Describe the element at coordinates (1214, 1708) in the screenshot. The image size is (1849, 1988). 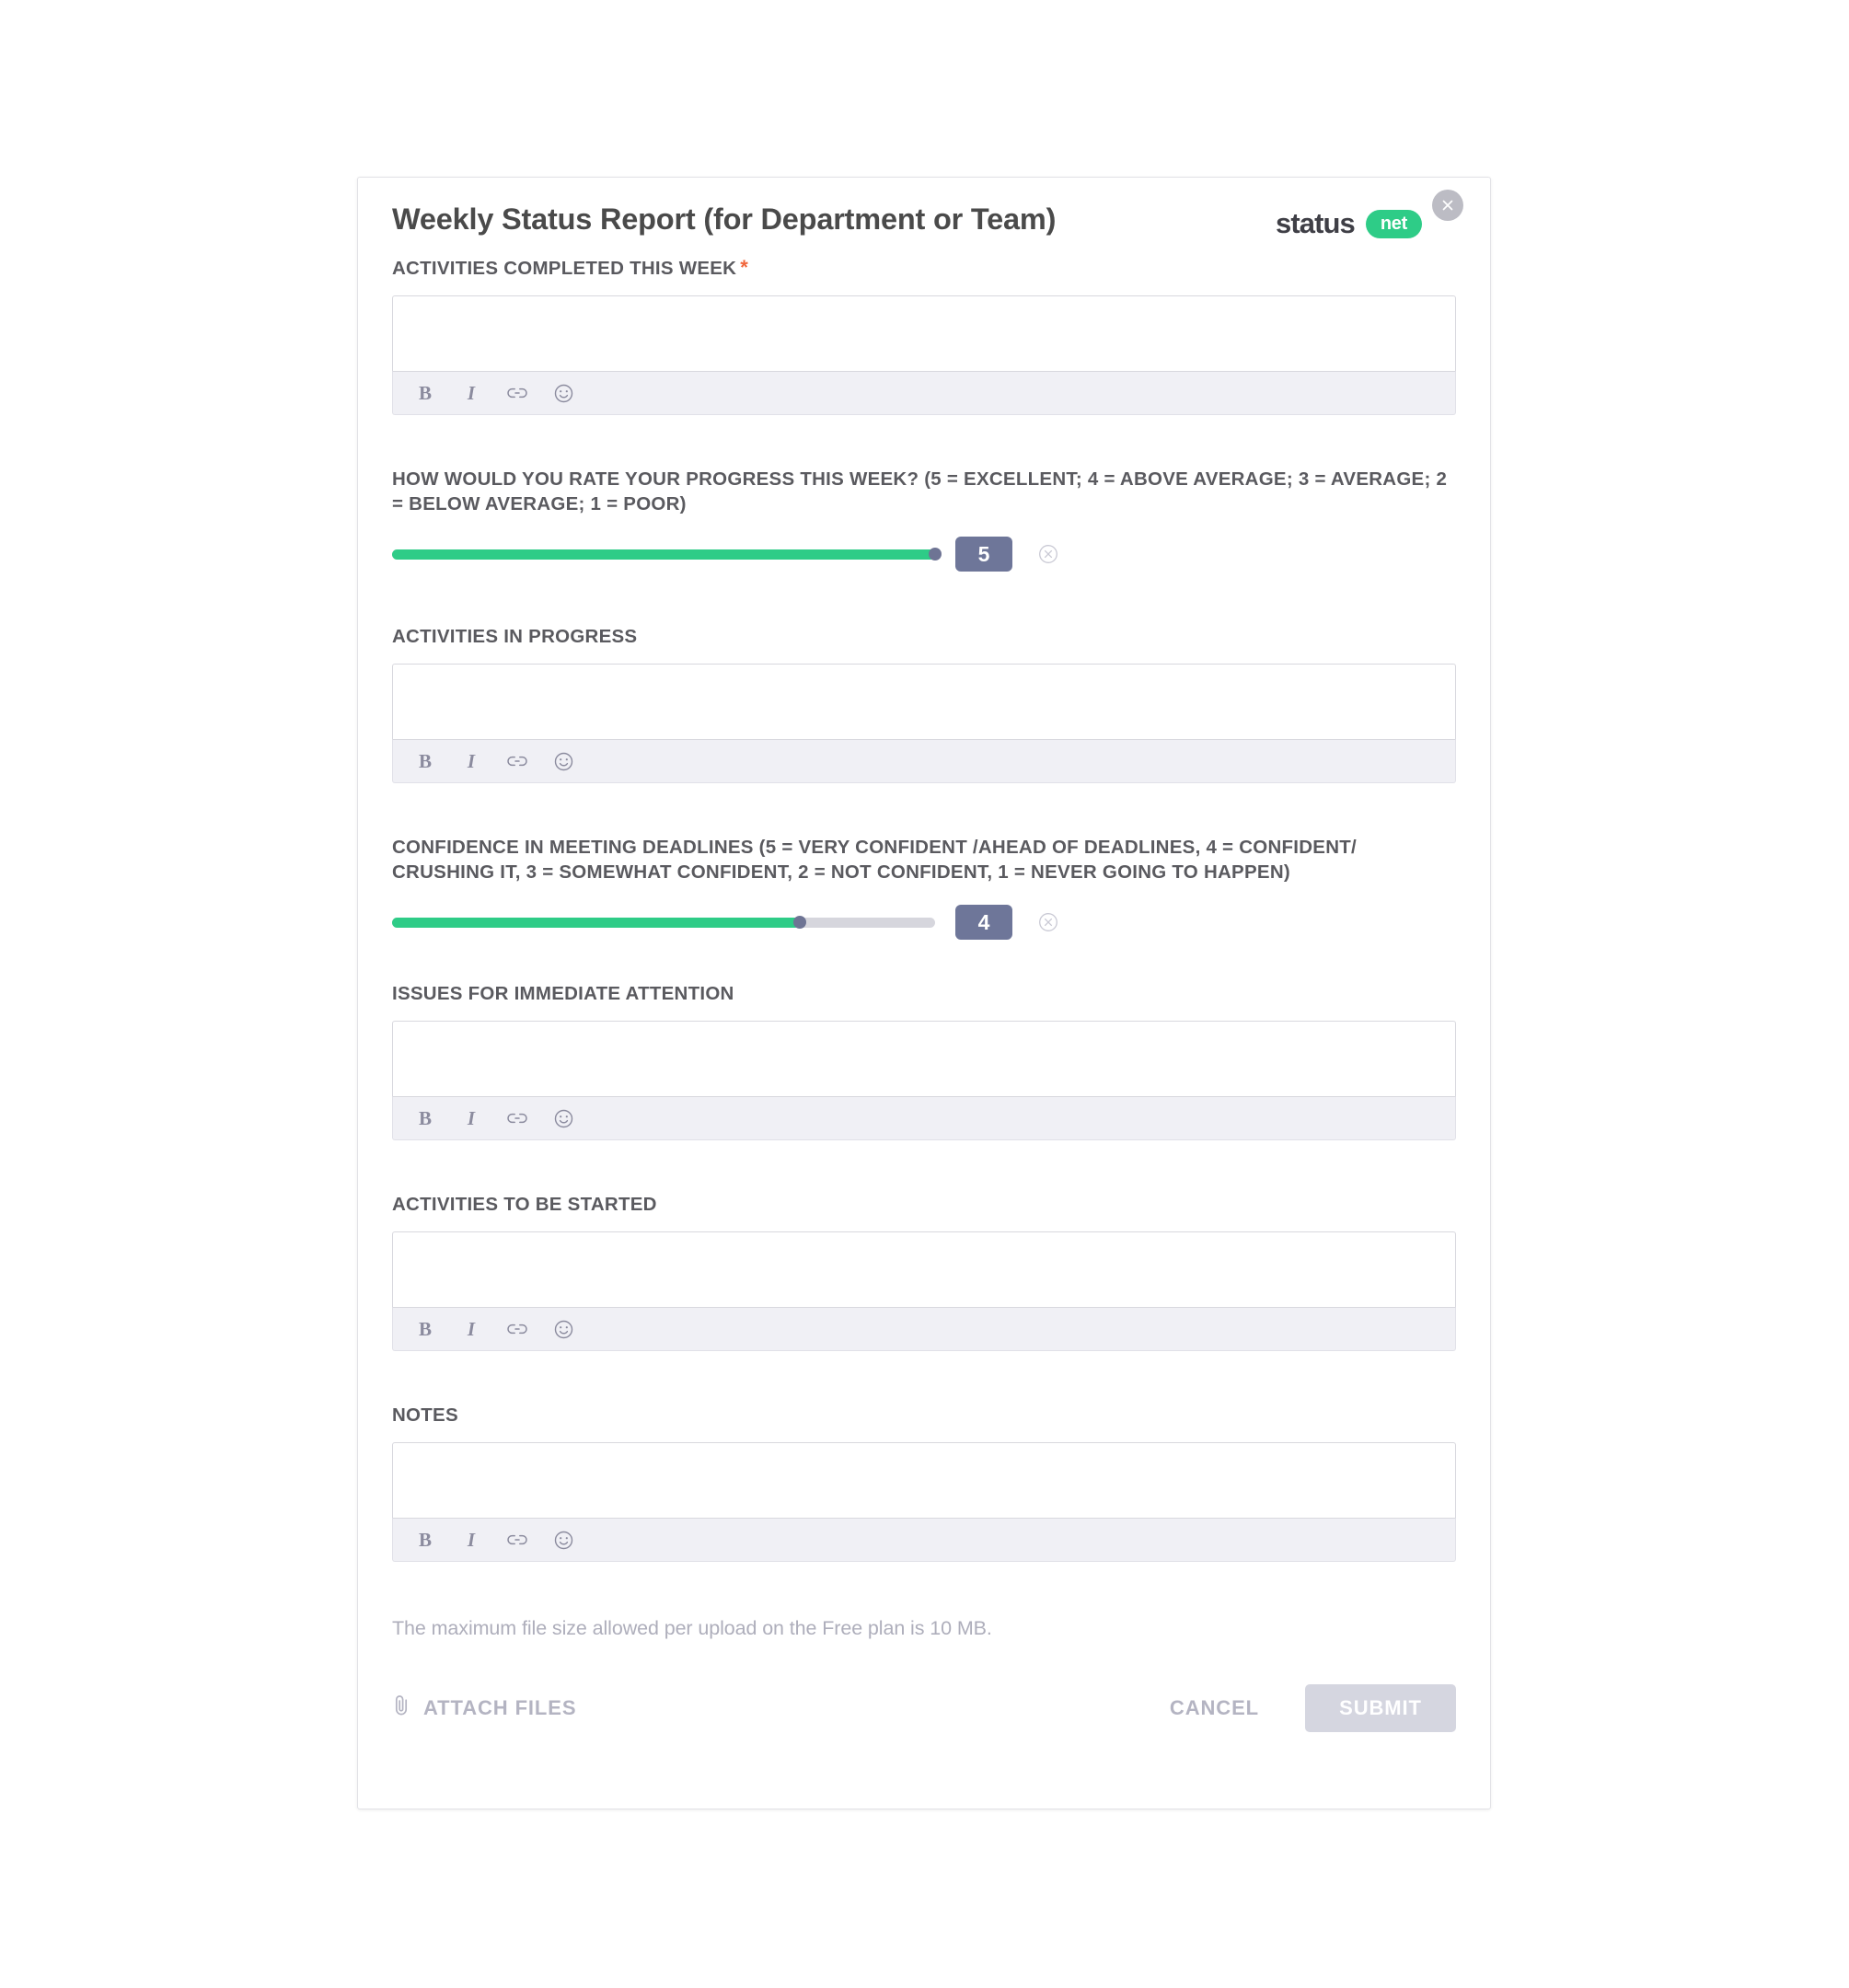
I see `cancel-button: CANCEL` at that location.